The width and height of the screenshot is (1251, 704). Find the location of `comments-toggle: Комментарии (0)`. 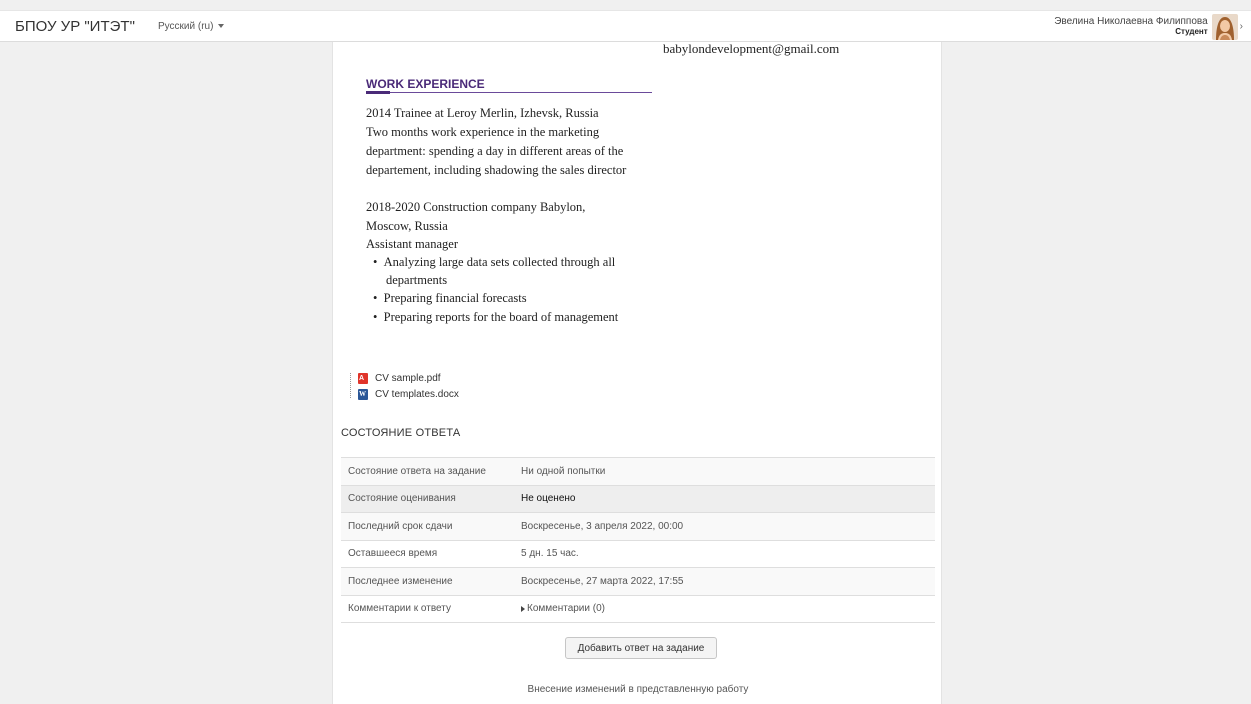

comments-toggle: Комментарии (0) is located at coordinates (563, 608).